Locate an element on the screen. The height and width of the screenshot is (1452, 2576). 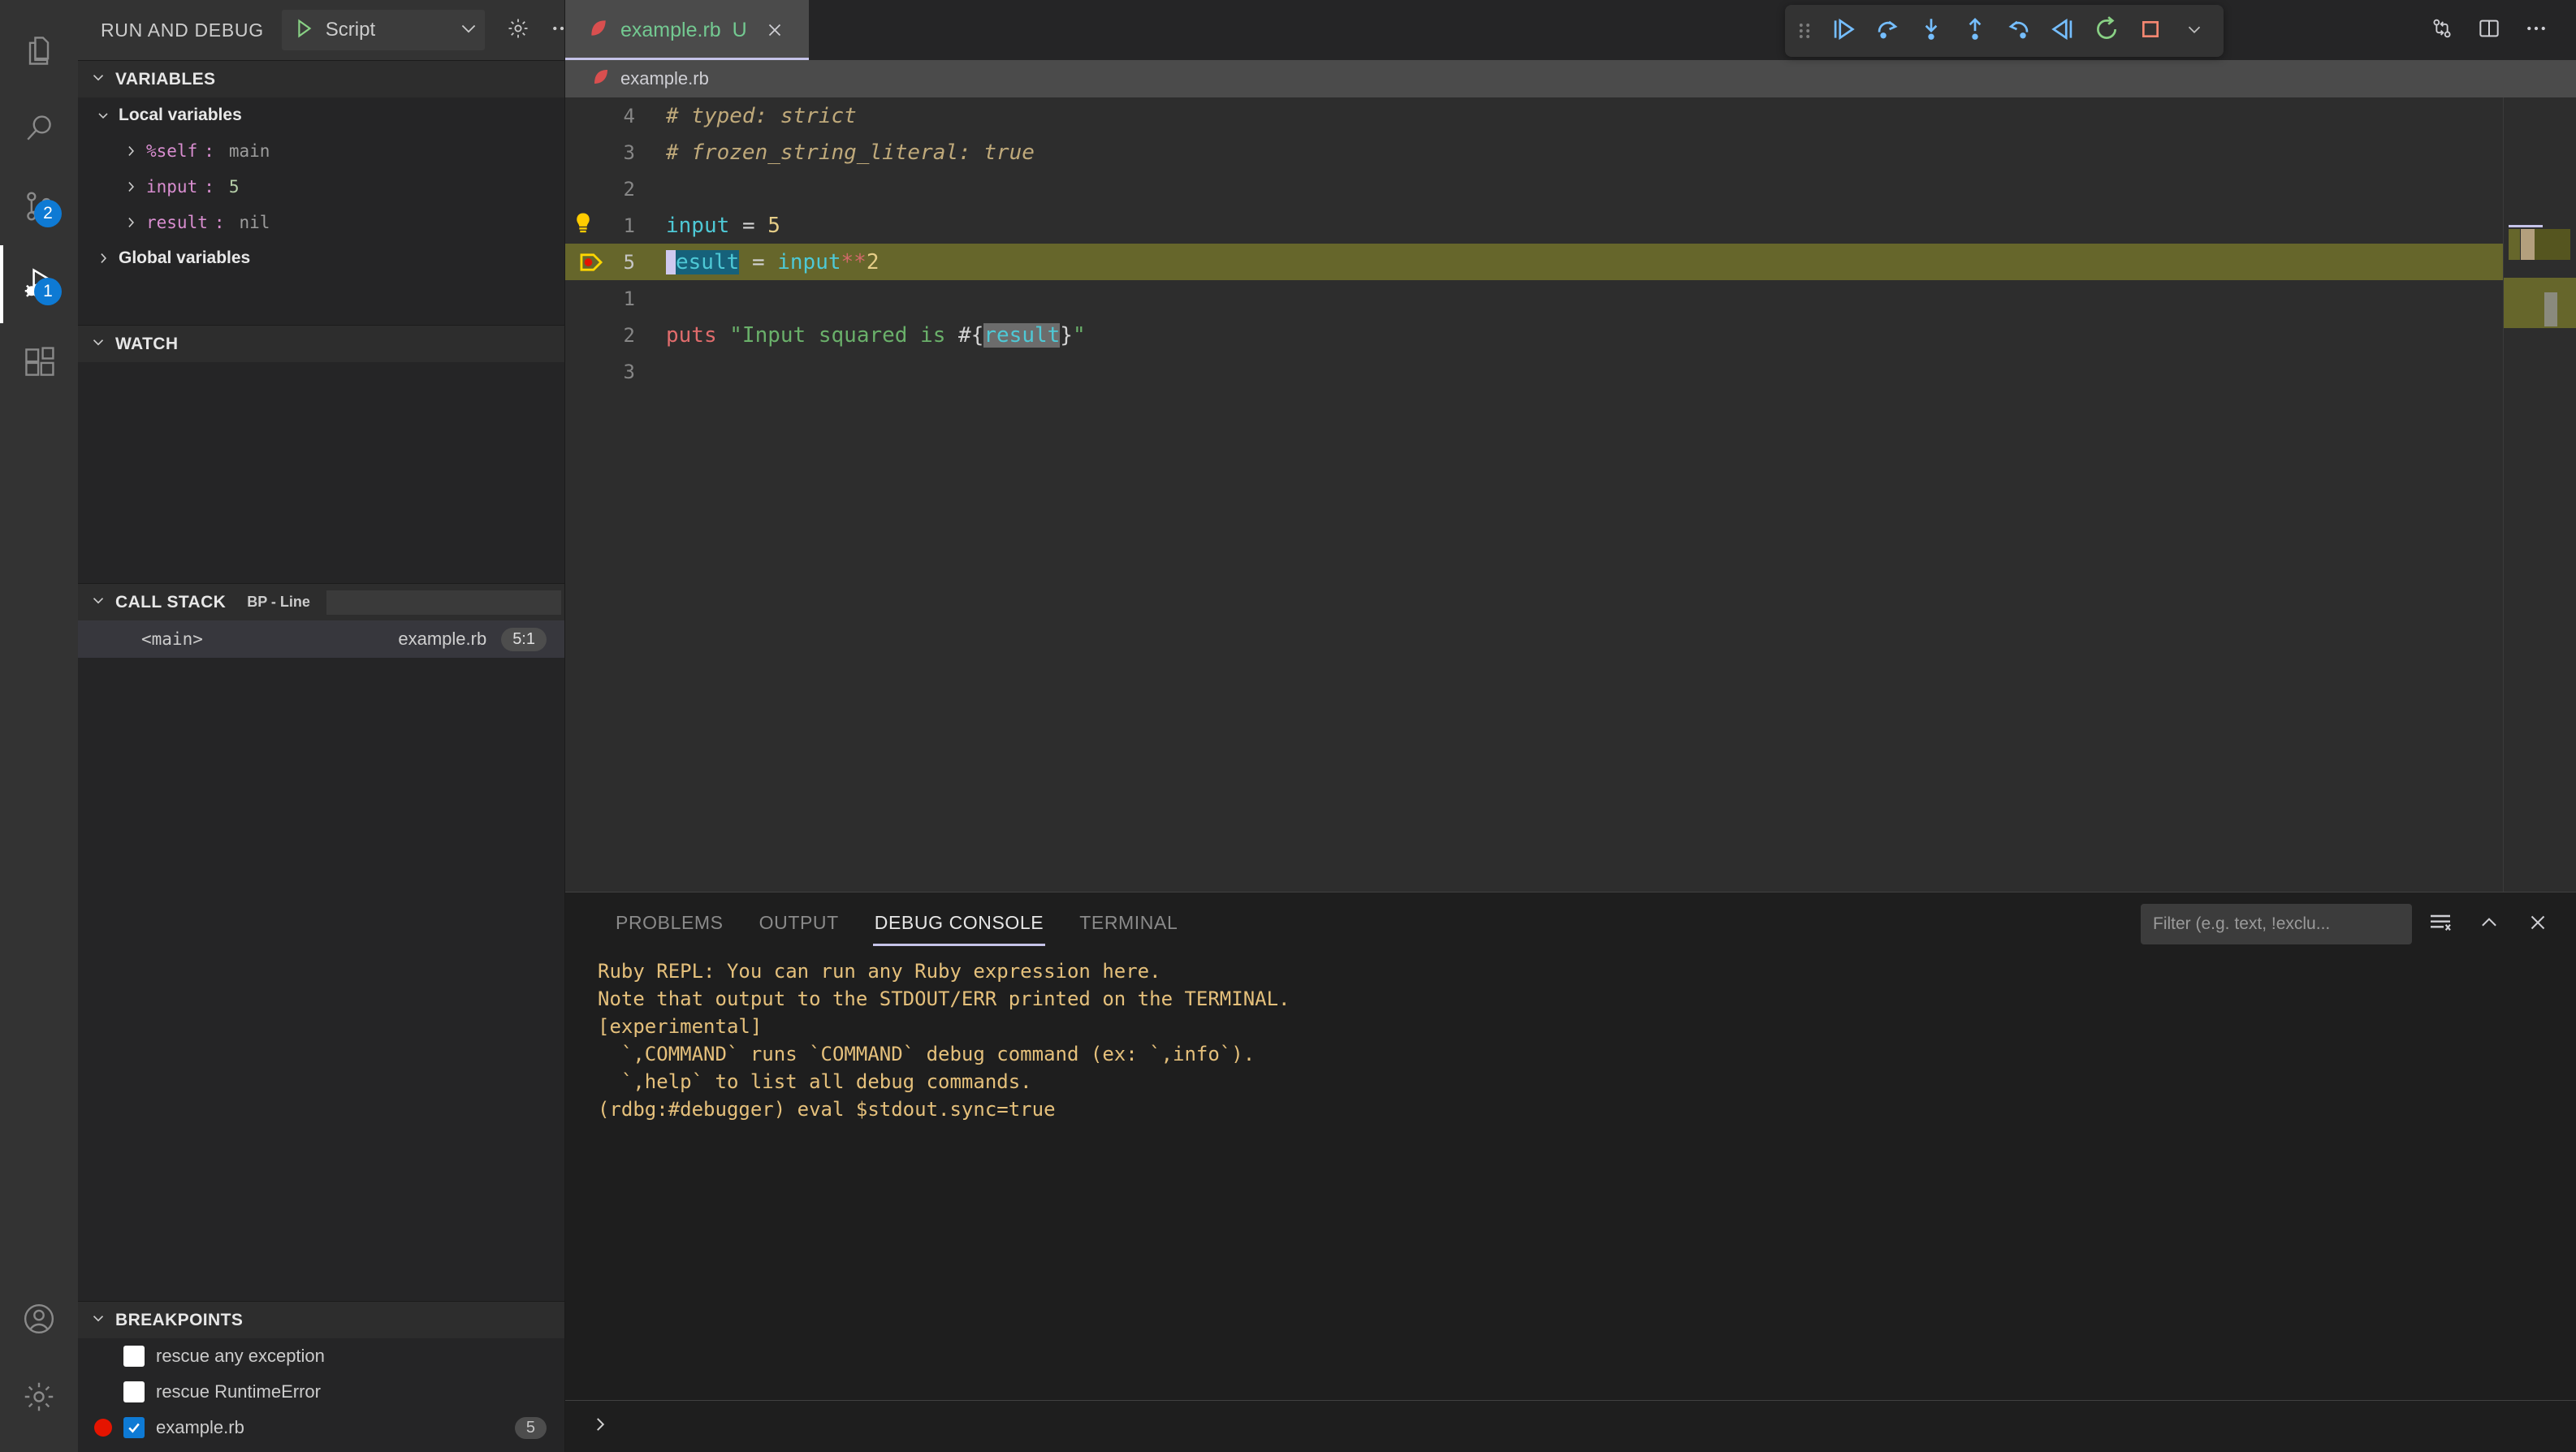
variable-name: input is located at coordinates (172, 187).